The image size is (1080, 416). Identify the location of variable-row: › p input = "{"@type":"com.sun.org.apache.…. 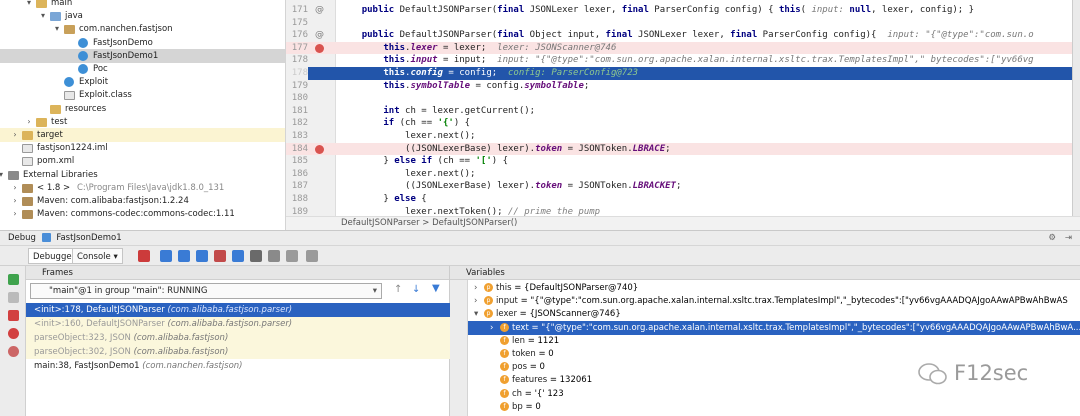
(774, 301).